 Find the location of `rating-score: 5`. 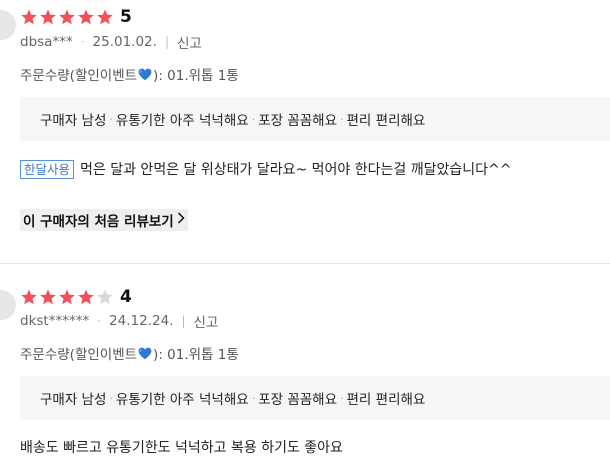

rating-score: 5 is located at coordinates (126, 17).